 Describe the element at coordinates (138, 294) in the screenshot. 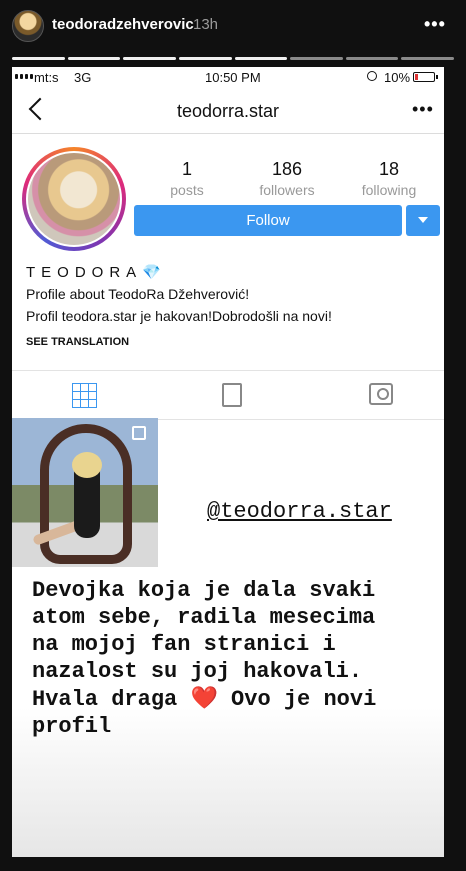

I see `bio-line-1: Profile about TeodoRa Džehverović!` at that location.